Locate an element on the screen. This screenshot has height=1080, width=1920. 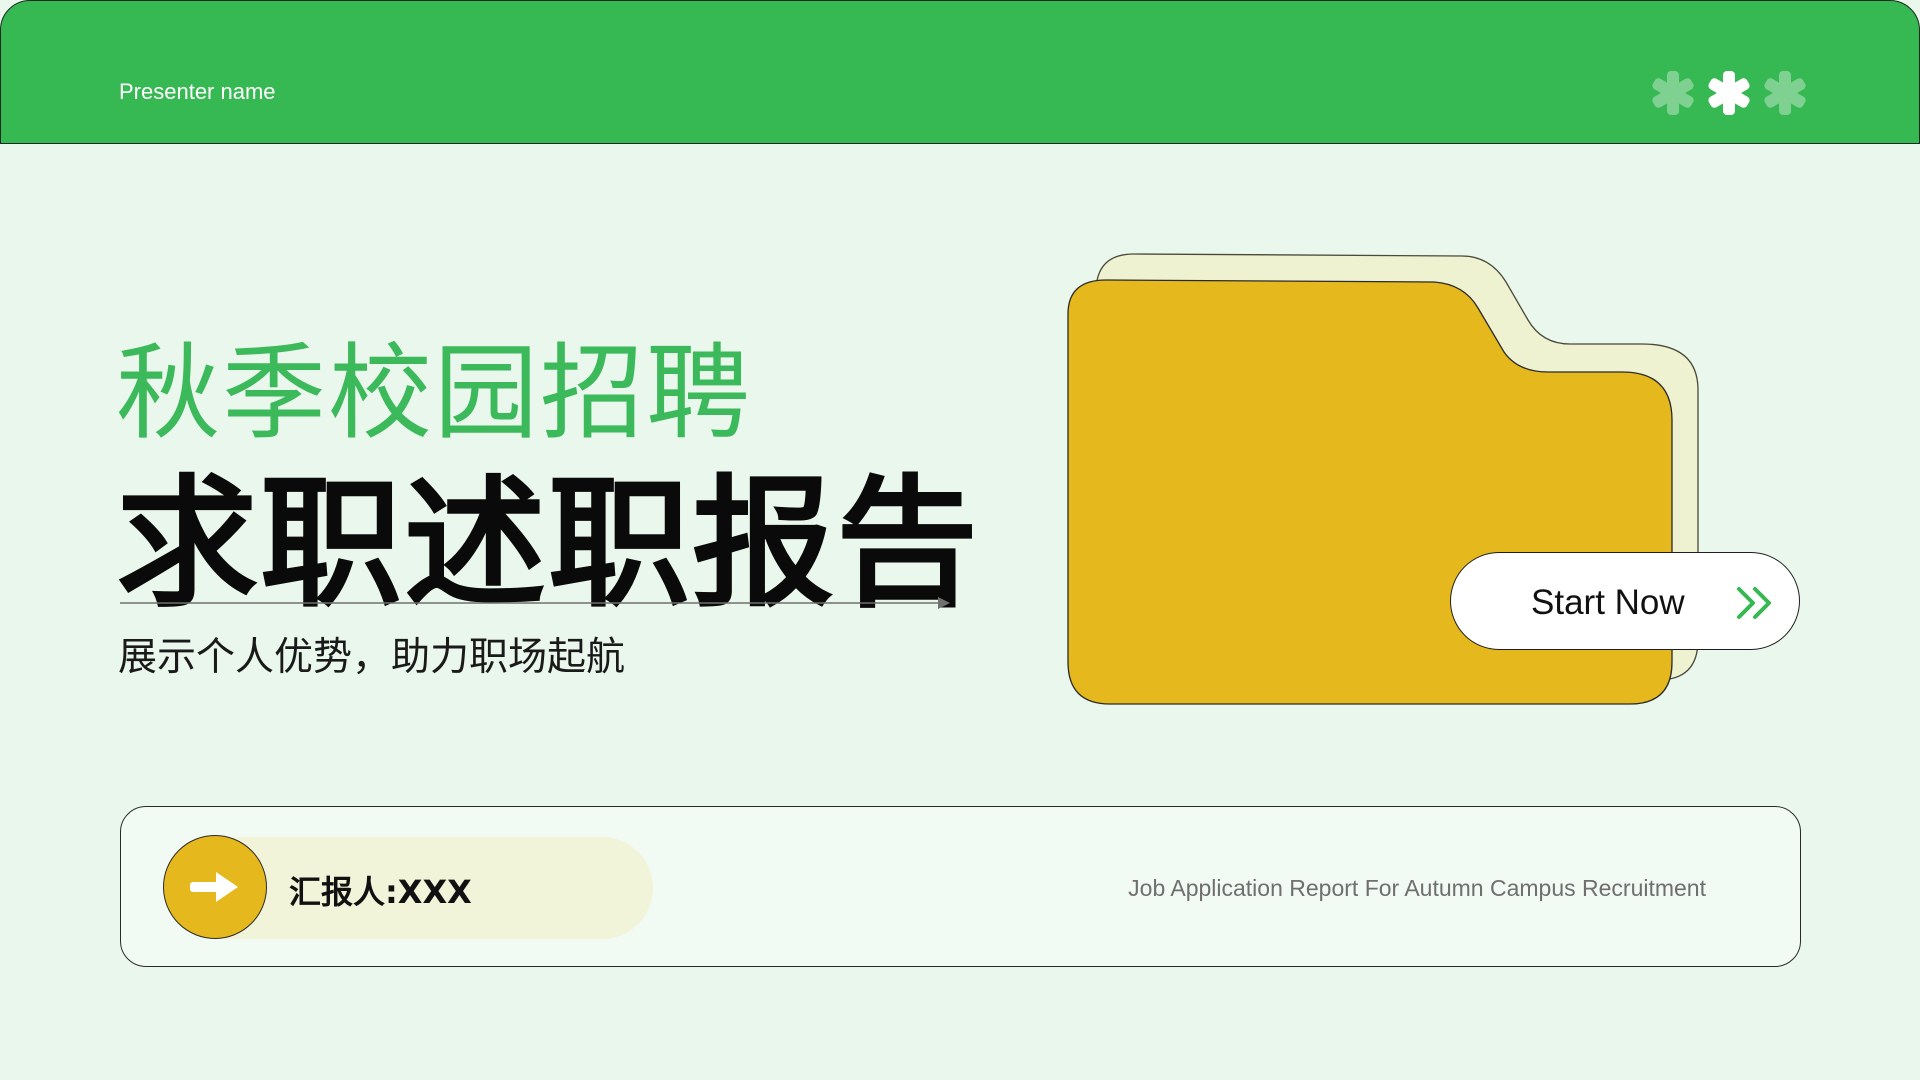
double-chevron-right-icon is located at coordinates (1754, 603).